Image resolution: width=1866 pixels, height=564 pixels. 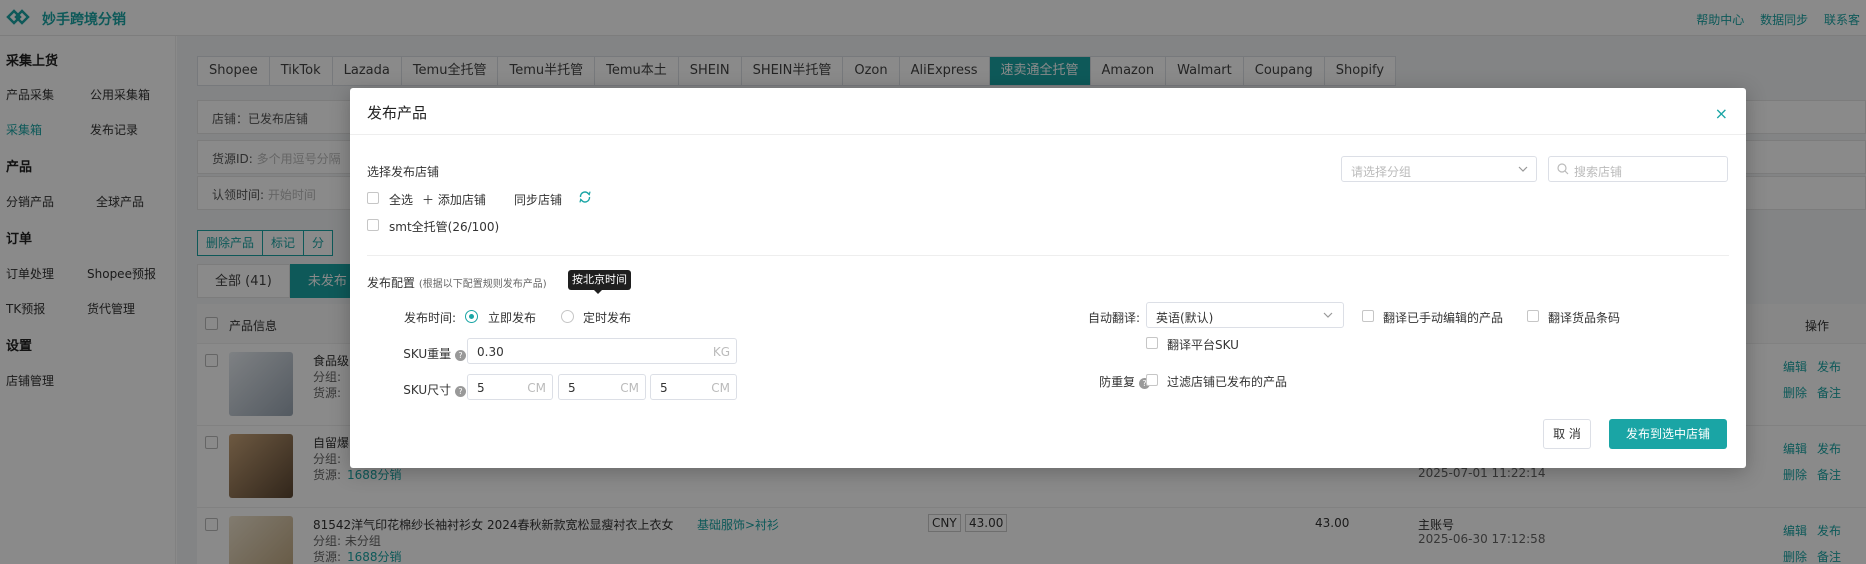 What do you see at coordinates (1567, 434) in the screenshot?
I see `cancel-button: 取 消` at bounding box center [1567, 434].